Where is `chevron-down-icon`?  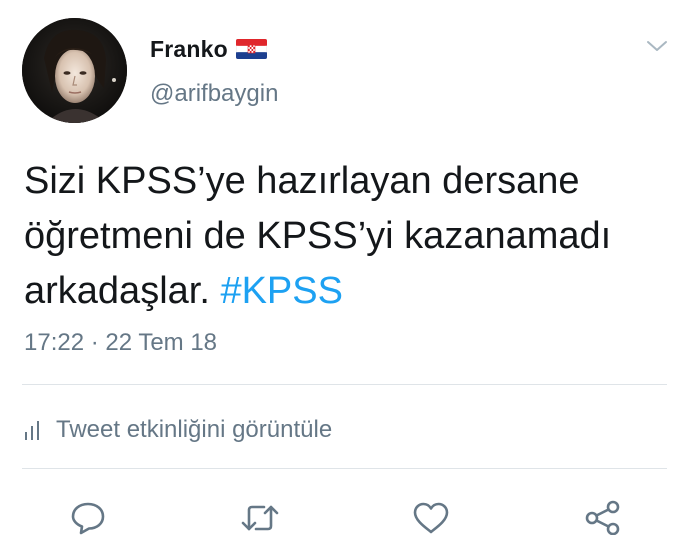 chevron-down-icon is located at coordinates (657, 46).